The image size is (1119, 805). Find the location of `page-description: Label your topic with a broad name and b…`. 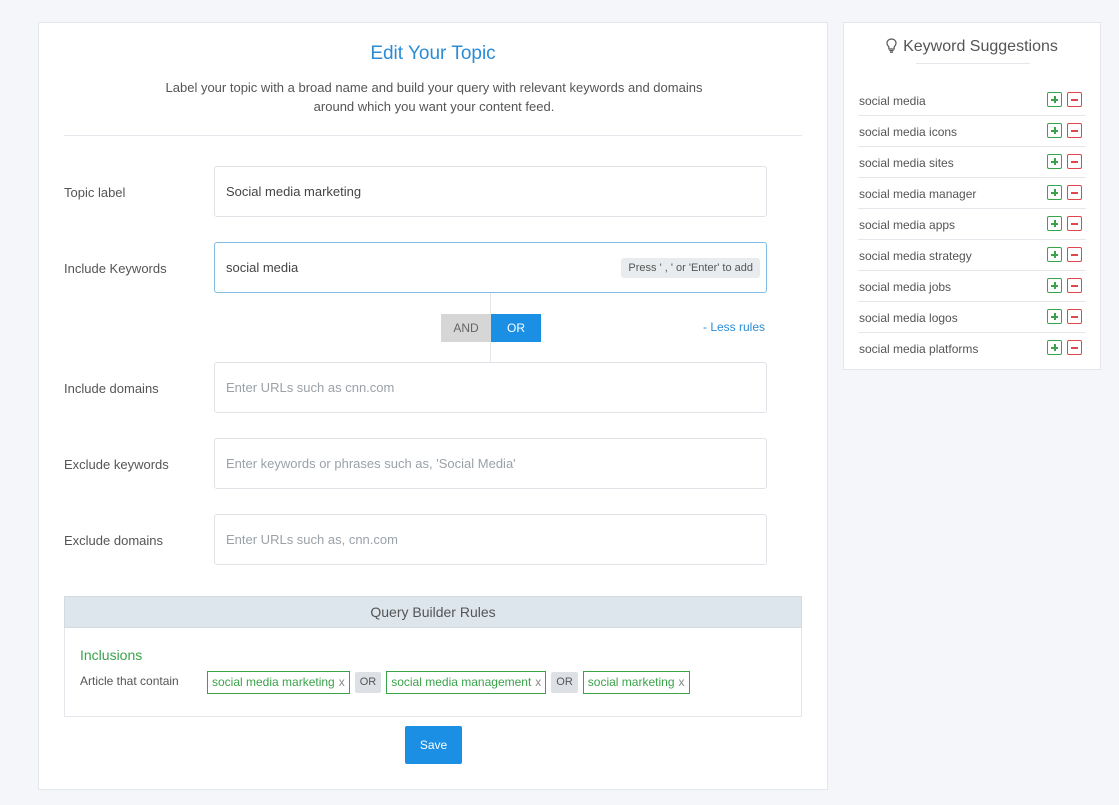

page-description: Label your topic with a broad name and b… is located at coordinates (434, 97).